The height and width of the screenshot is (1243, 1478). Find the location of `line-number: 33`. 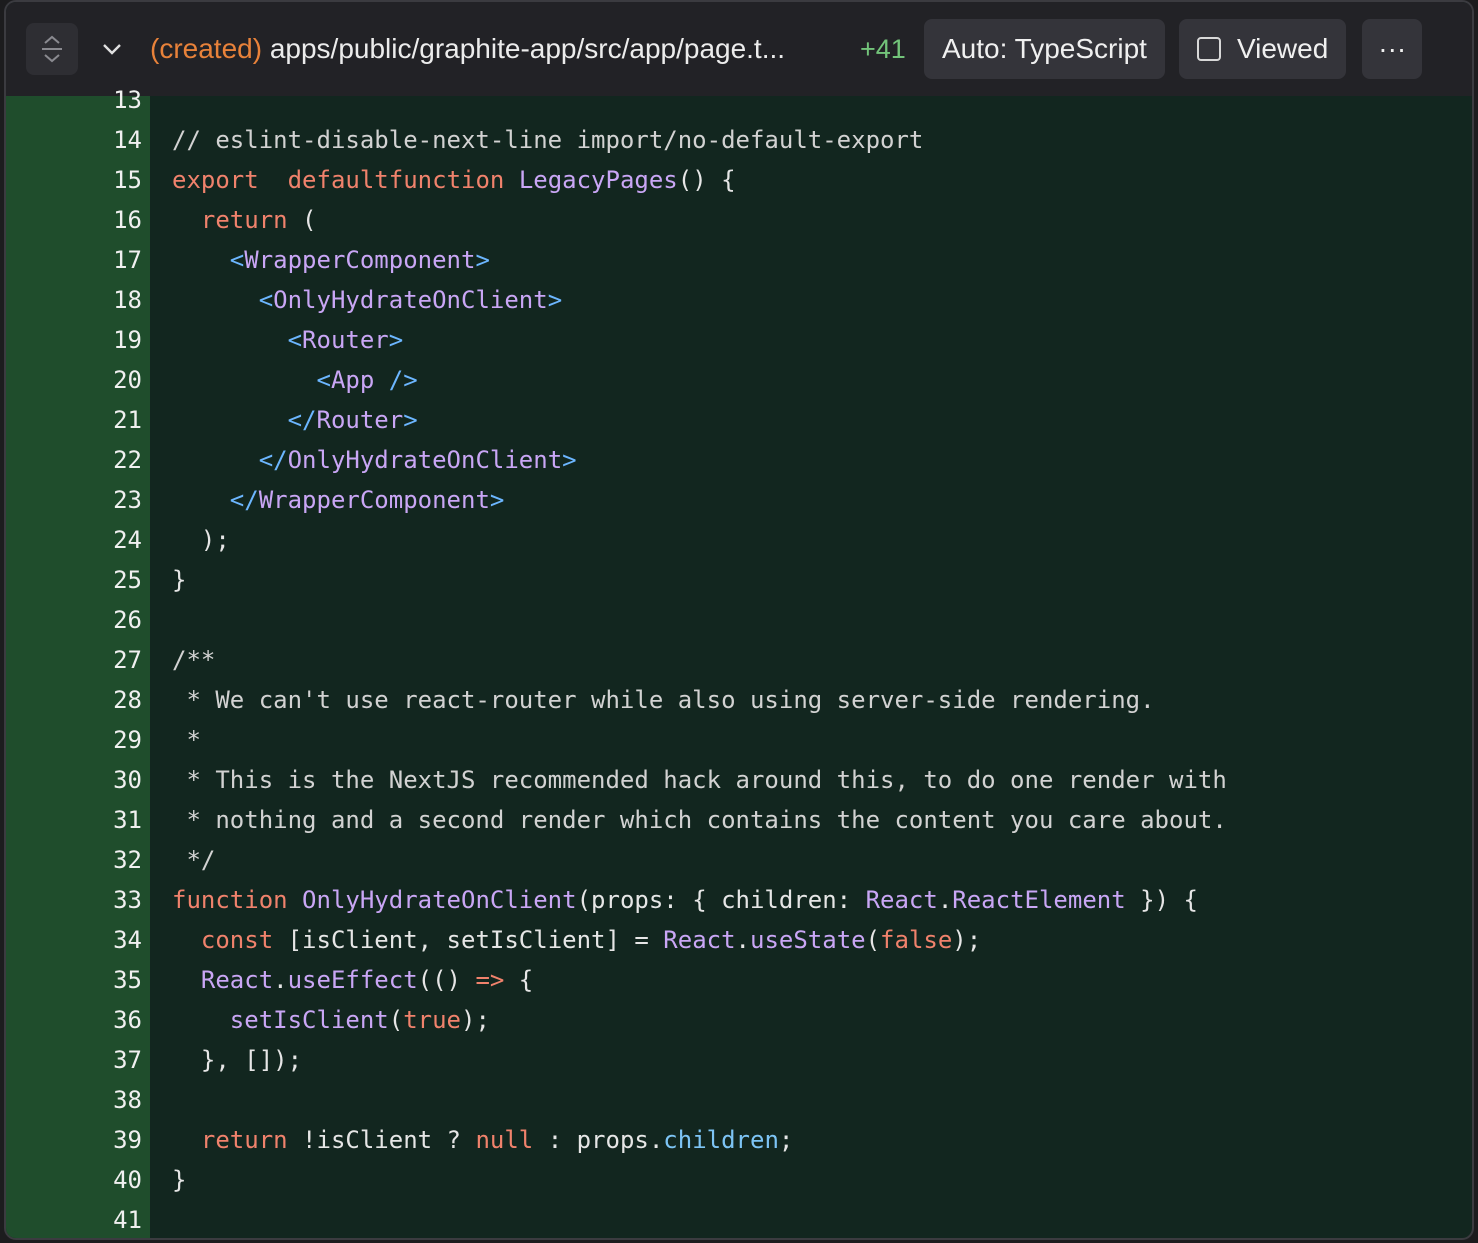

line-number: 33 is located at coordinates (74, 900).